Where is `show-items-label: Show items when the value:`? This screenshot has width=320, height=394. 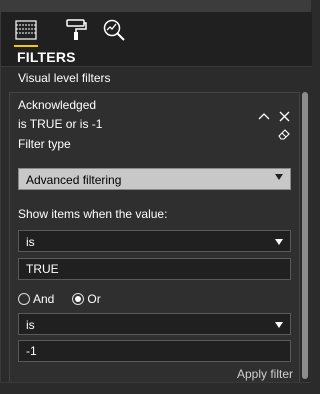
show-items-label: Show items when the value: is located at coordinates (93, 214).